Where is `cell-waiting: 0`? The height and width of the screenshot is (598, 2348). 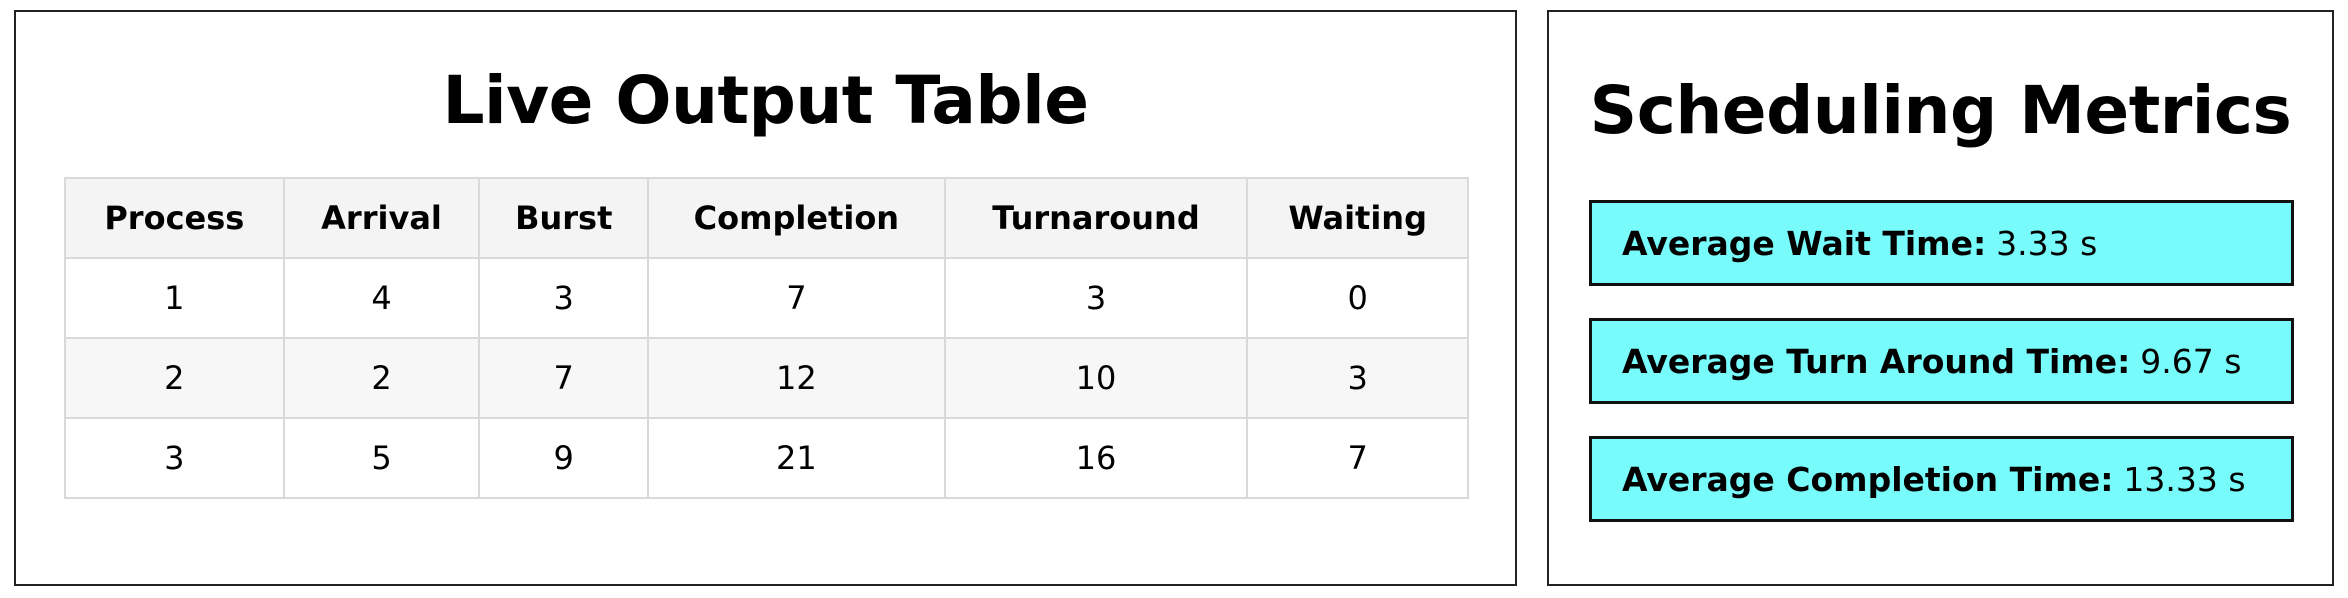
cell-waiting: 0 is located at coordinates (1357, 298).